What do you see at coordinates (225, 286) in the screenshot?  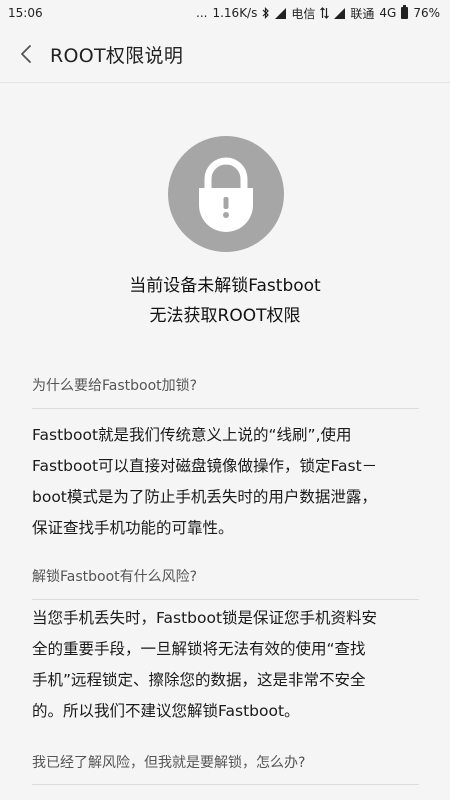 I see `lock-headline-1: 当前设备未解锁Fastboot` at bounding box center [225, 286].